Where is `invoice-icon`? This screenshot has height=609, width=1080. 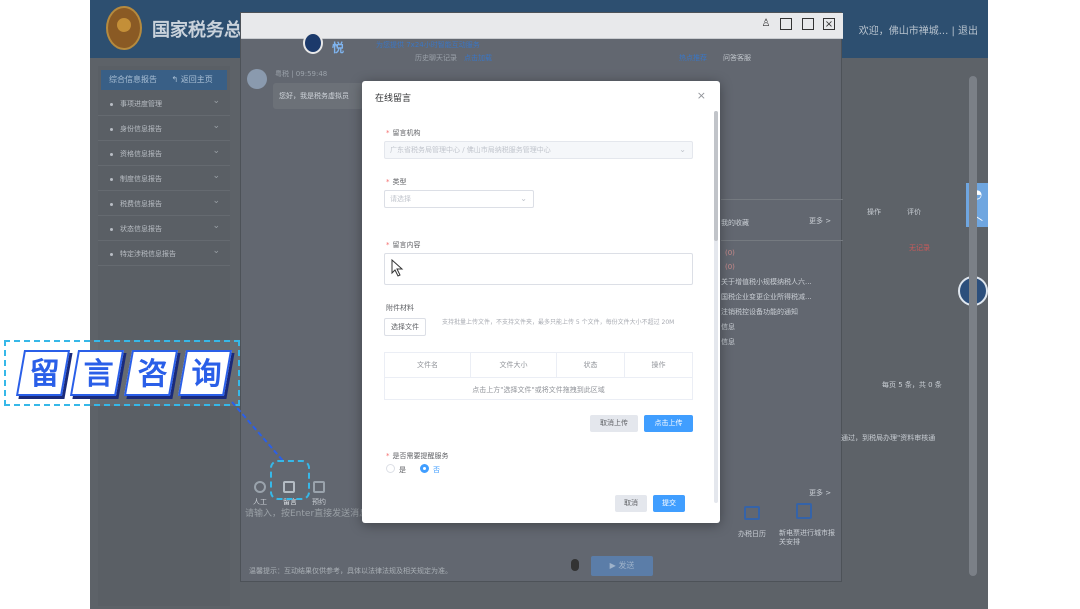
invoice-icon is located at coordinates (804, 511).